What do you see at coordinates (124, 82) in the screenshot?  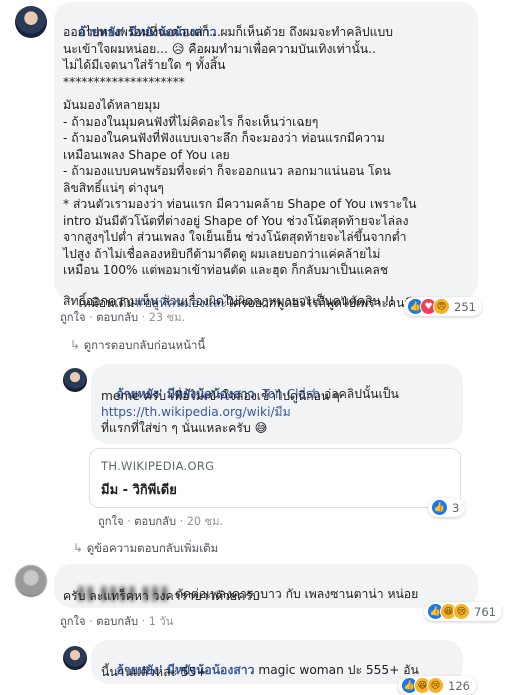 I see `comment-line: ********************` at bounding box center [124, 82].